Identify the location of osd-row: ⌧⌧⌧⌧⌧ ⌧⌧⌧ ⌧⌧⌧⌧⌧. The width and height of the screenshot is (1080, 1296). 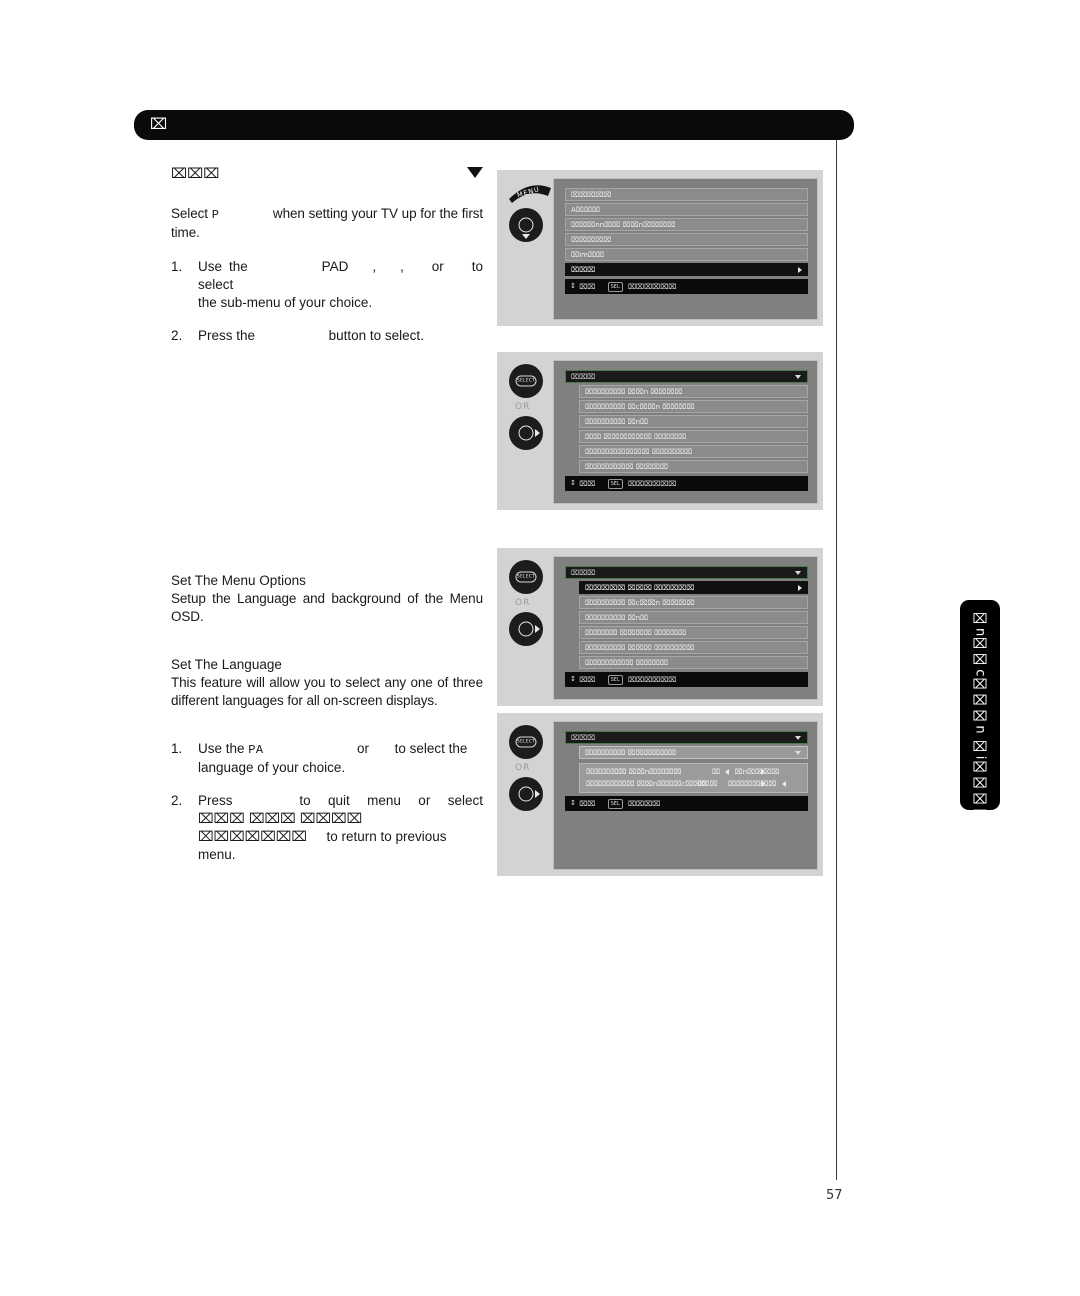
(693, 647).